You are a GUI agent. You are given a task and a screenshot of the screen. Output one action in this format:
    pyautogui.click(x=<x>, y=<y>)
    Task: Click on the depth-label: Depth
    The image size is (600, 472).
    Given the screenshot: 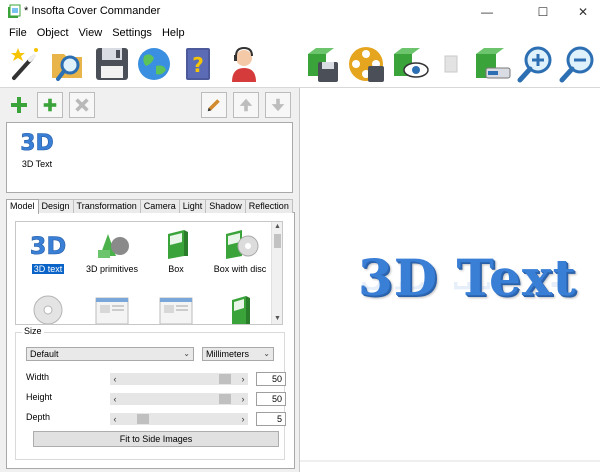 What is the action you would take?
    pyautogui.click(x=38, y=417)
    